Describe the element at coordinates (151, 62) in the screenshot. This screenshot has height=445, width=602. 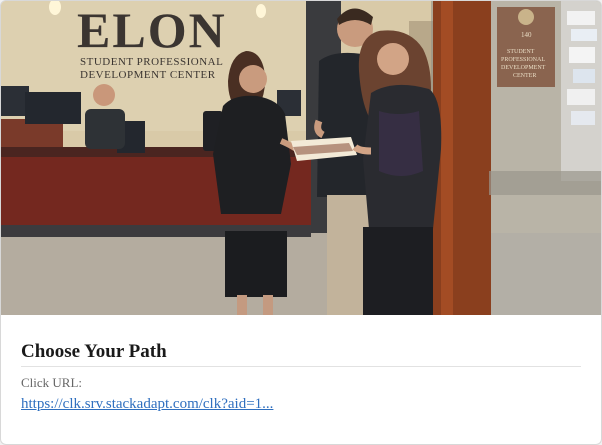
I see `sign-line-1: STUDENT PROFESSIONAL` at that location.